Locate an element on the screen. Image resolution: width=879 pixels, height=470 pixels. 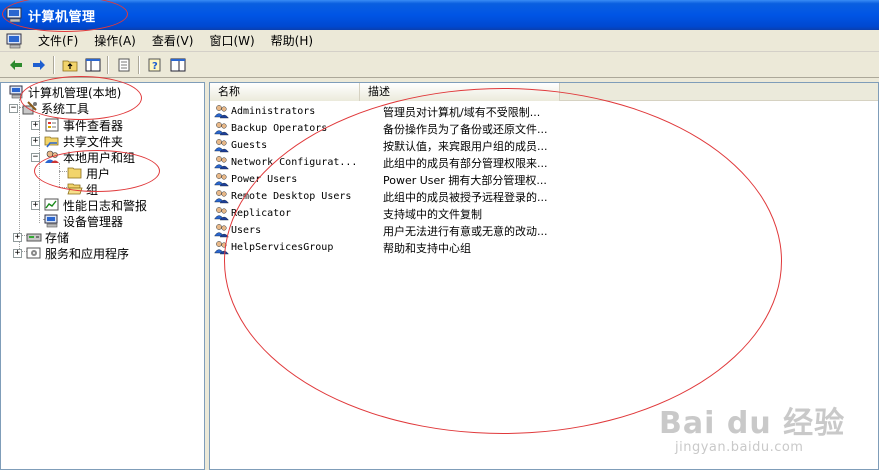
tree-item-local-users-groups: − 本地用户和组 is located at coordinates (83, 157).